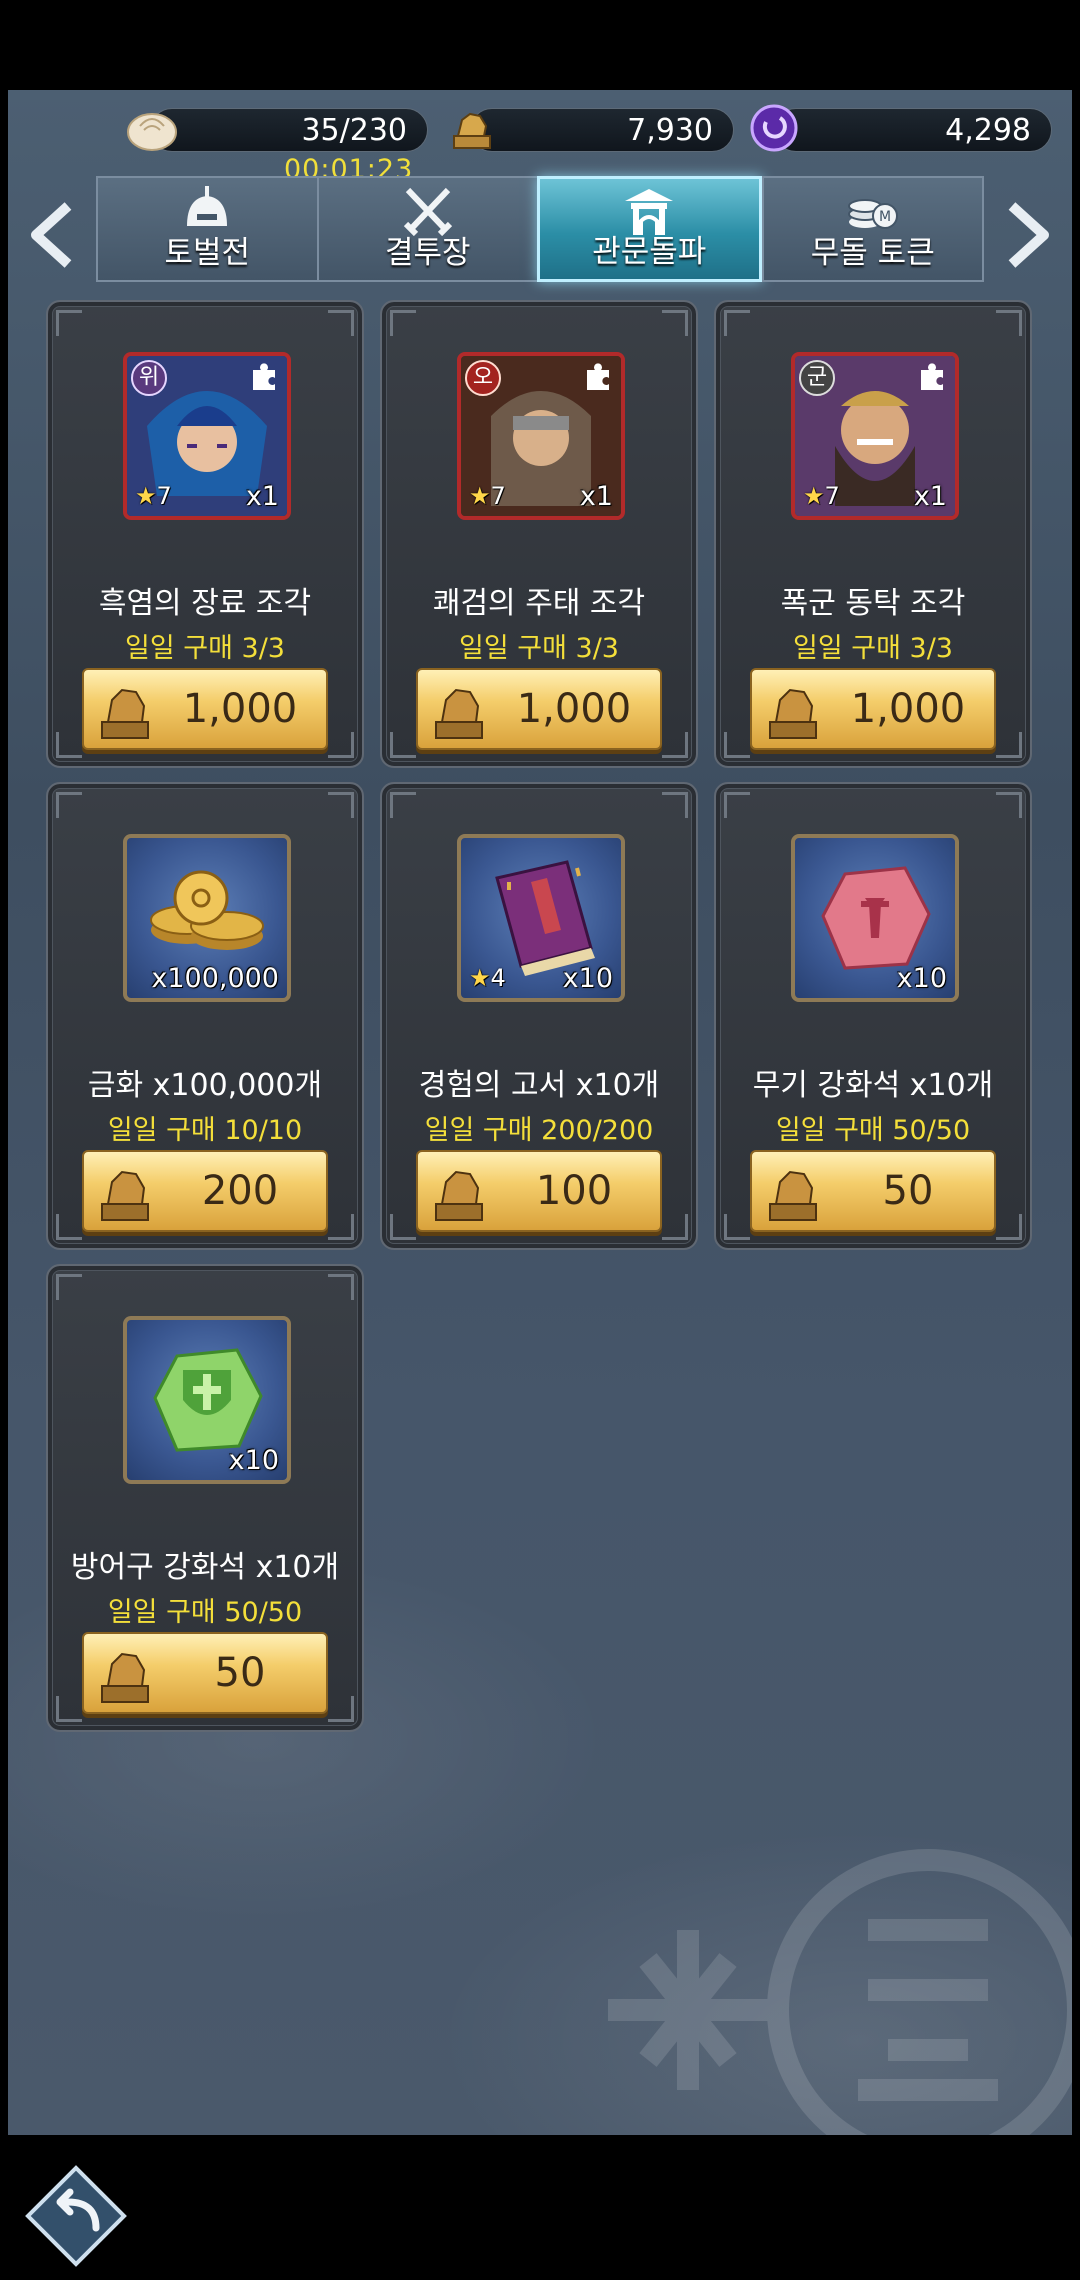 This screenshot has width=1080, height=2280. What do you see at coordinates (426, 229) in the screenshot?
I see `tab-arena: 결투장` at bounding box center [426, 229].